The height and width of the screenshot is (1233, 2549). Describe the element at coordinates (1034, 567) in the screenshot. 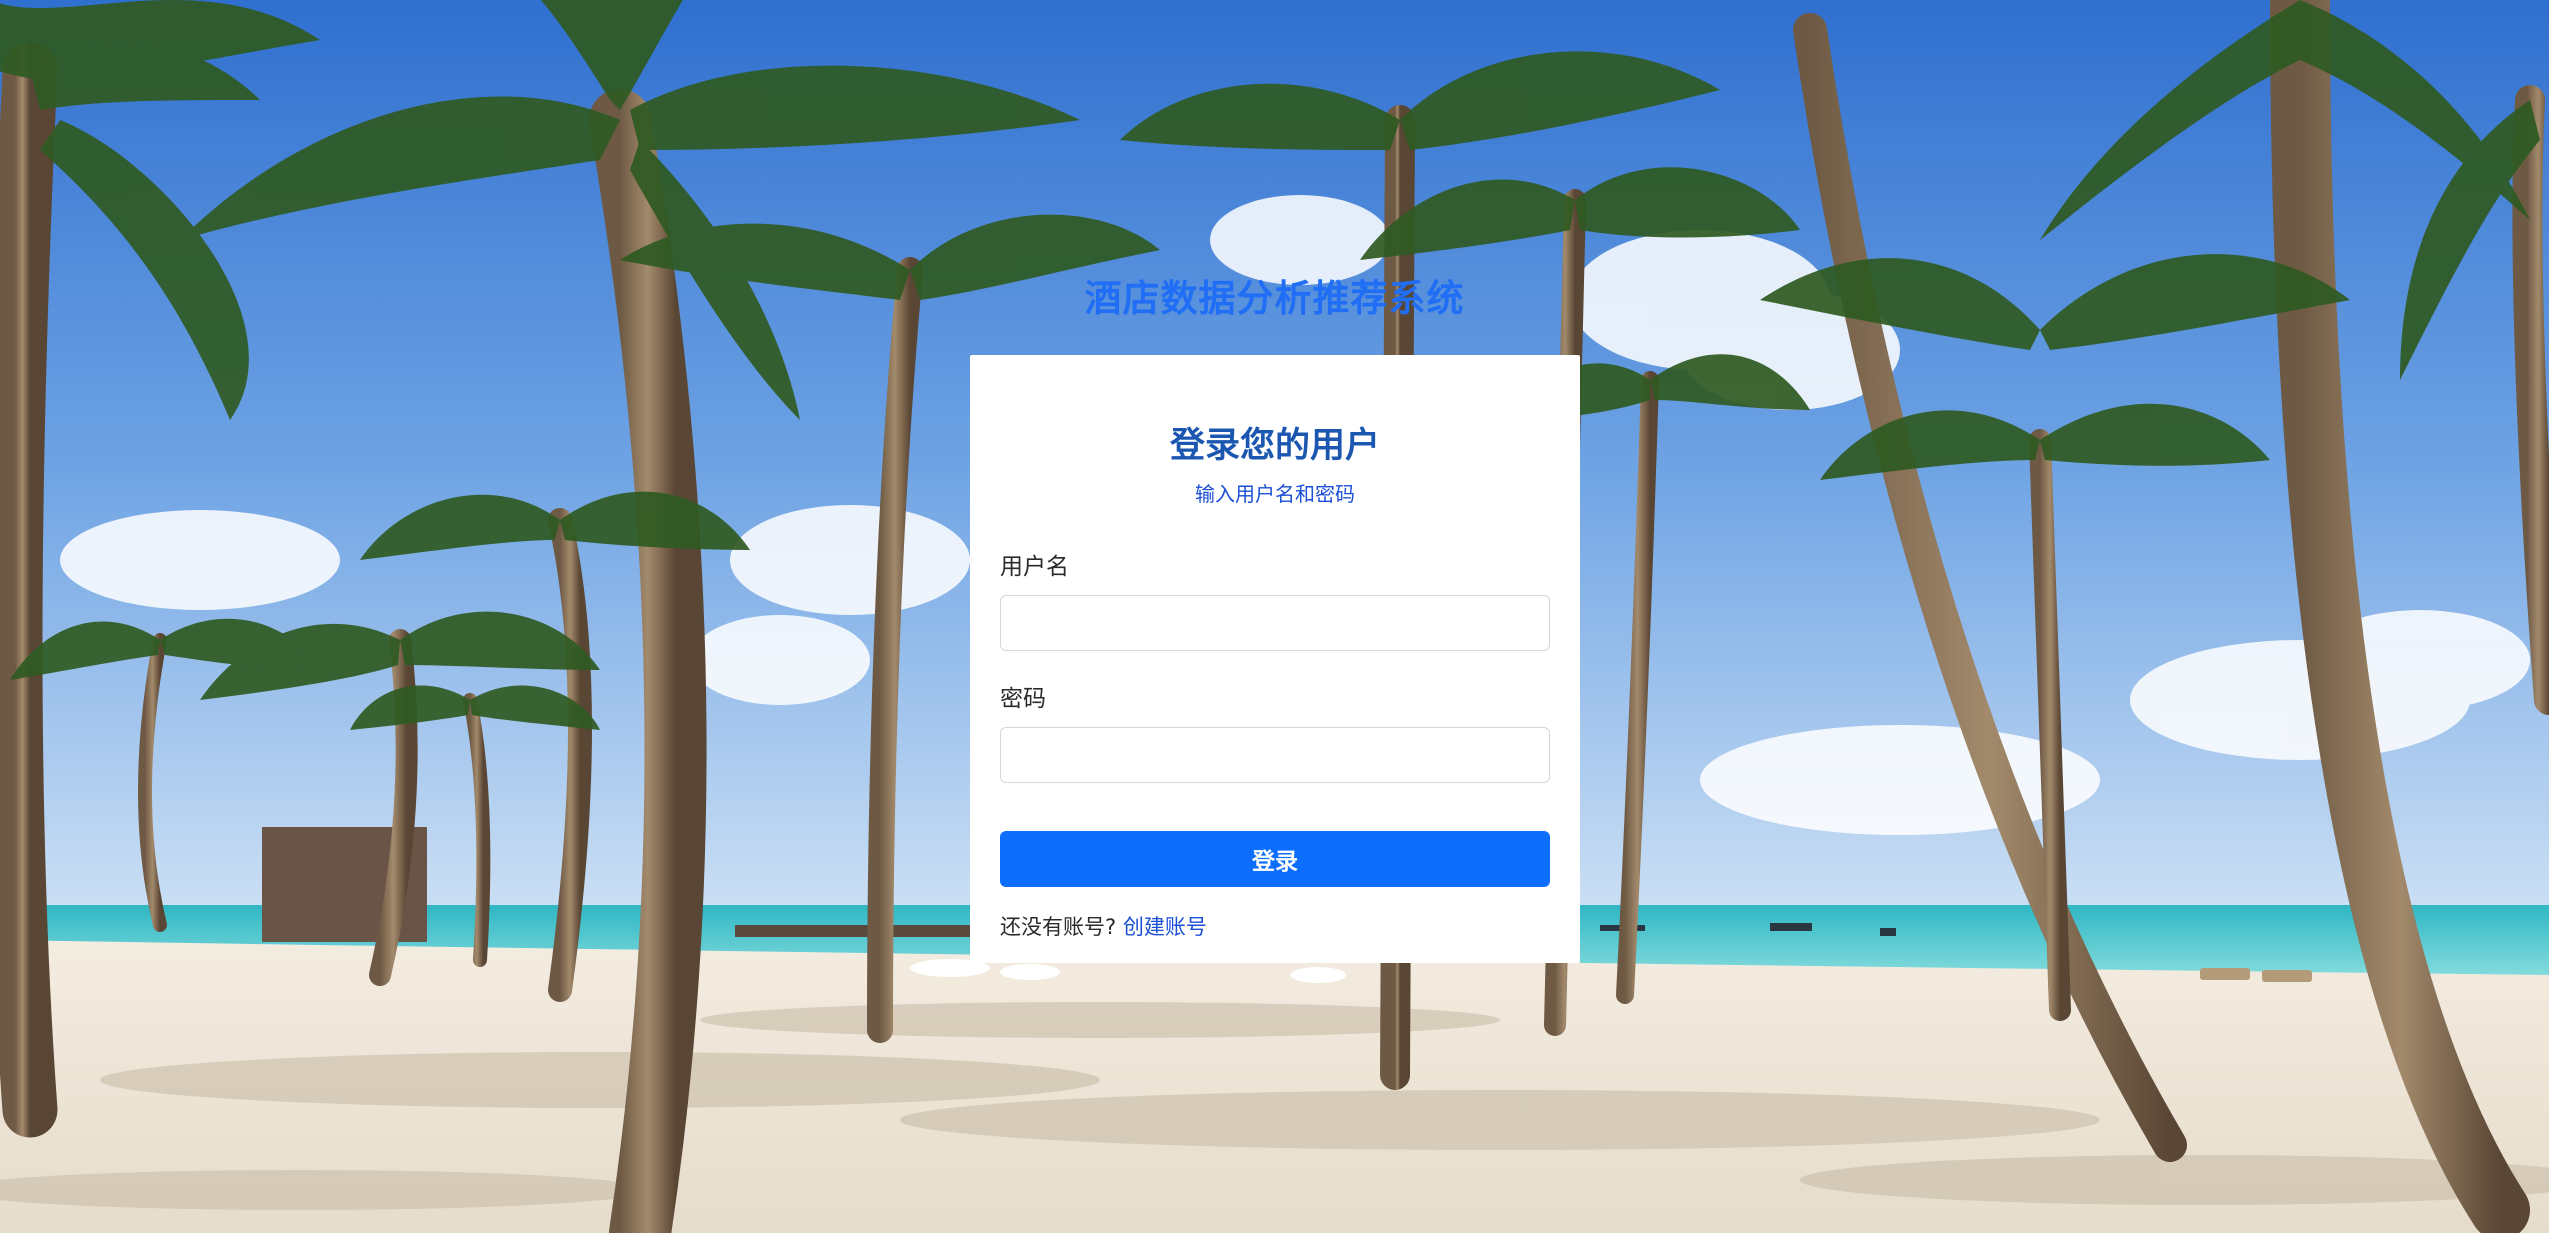

I see `username-label: 用户名` at that location.